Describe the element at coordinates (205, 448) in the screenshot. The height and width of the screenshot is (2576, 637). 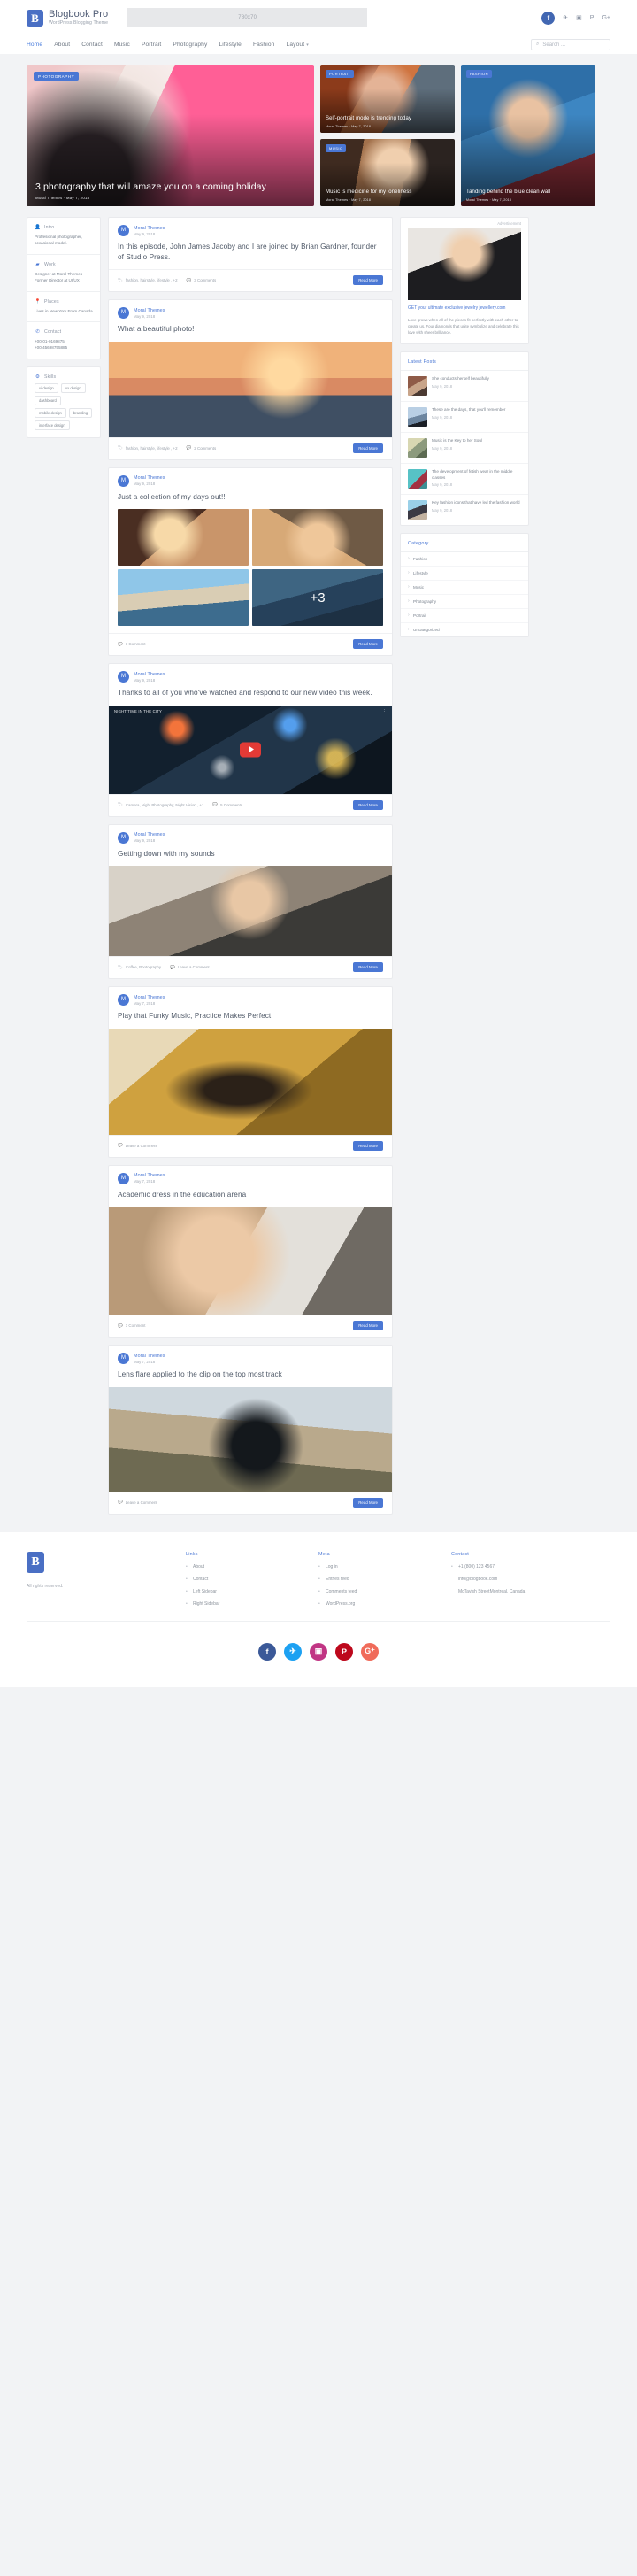
I see `post-comments: 2 Comments` at that location.